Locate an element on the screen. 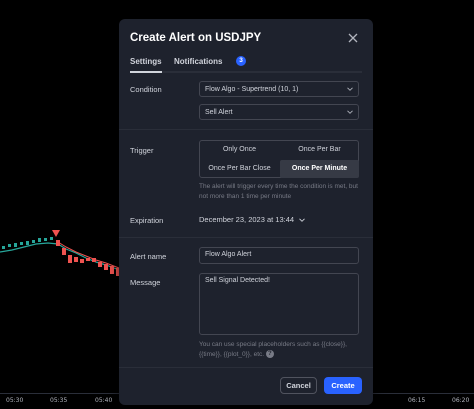 This screenshot has height=409, width=474. sell-signal-icon is located at coordinates (56, 233).